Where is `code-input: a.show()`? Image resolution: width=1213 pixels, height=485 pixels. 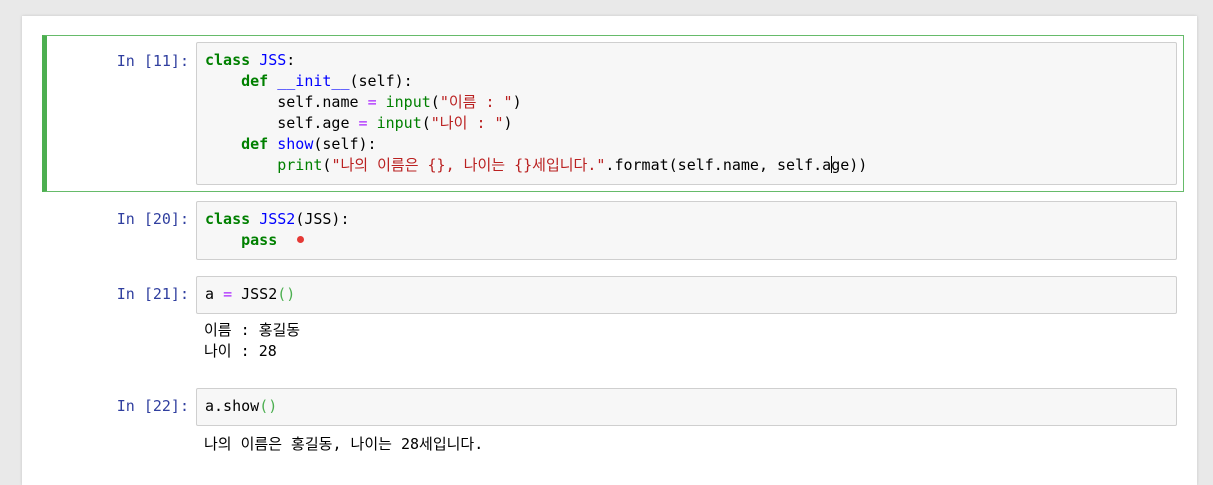 code-input: a.show() is located at coordinates (686, 407).